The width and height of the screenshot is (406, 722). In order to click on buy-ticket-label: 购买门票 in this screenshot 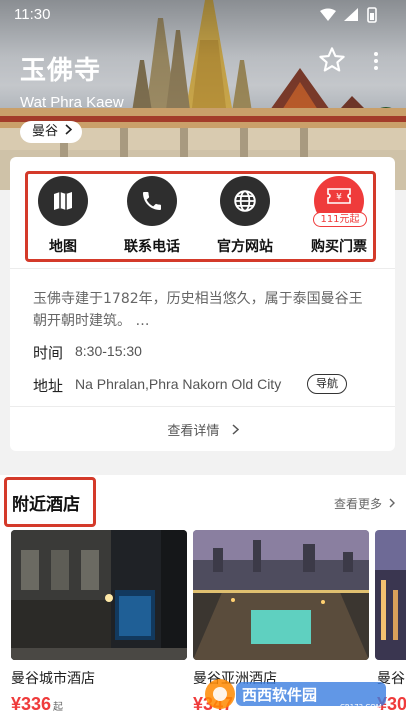, I will do `click(339, 247)`.